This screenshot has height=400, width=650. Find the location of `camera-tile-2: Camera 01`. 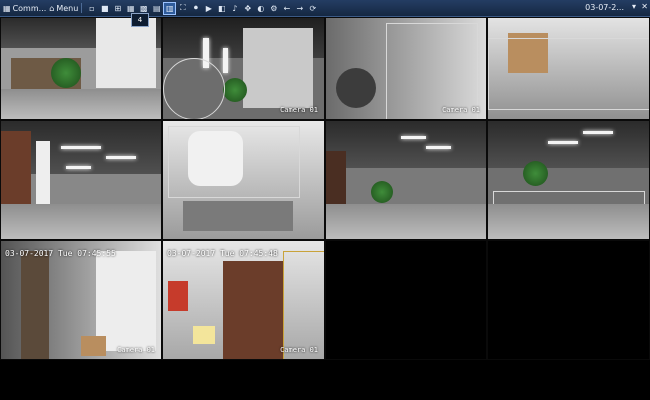

camera-tile-2: Camera 01 is located at coordinates (243, 68).